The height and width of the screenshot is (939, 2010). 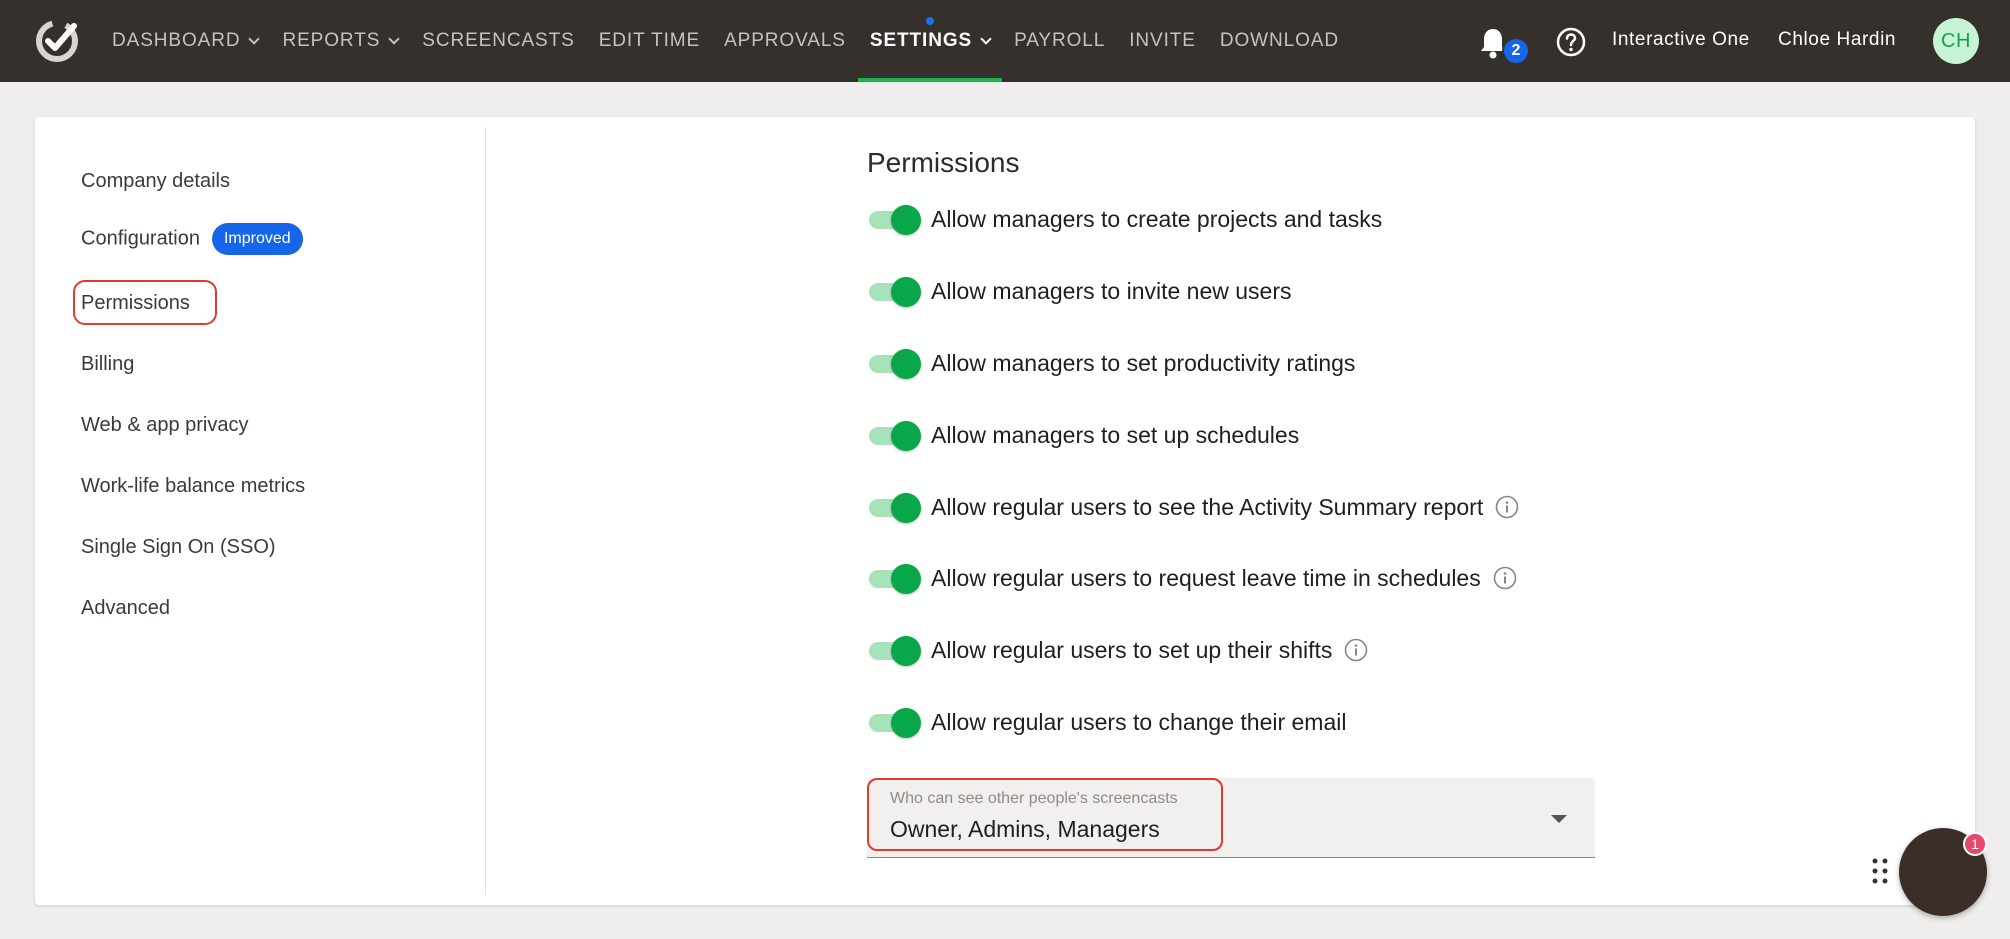 I want to click on nav-label: INVITE, so click(x=1162, y=40).